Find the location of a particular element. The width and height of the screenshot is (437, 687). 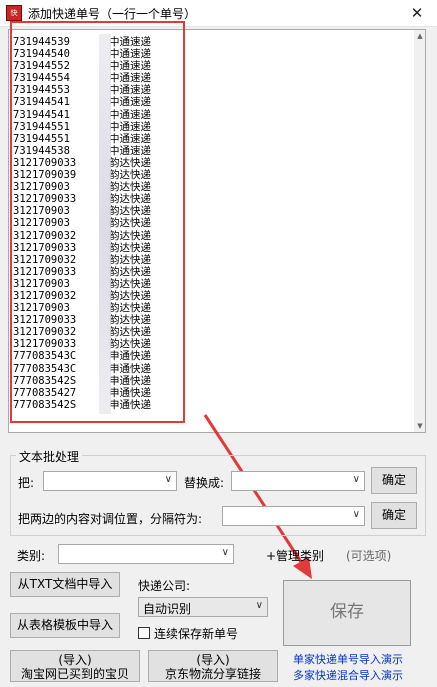

import-template-button: 从表格模板中导入 is located at coordinates (65, 625).